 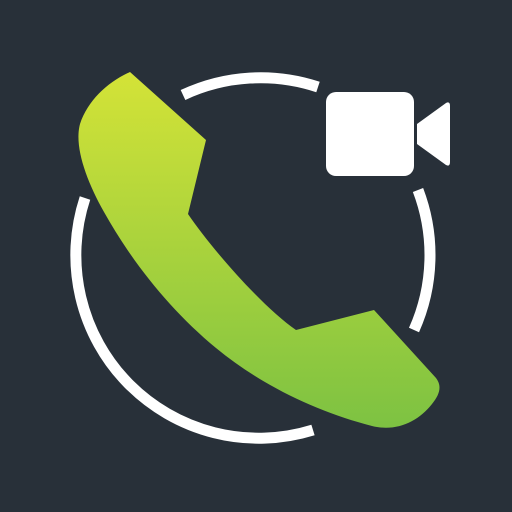 I want to click on camera-body, so click(x=370, y=134).